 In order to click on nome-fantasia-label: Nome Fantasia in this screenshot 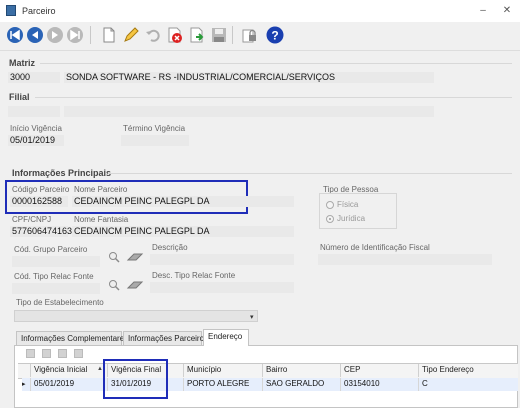, I will do `click(101, 219)`.